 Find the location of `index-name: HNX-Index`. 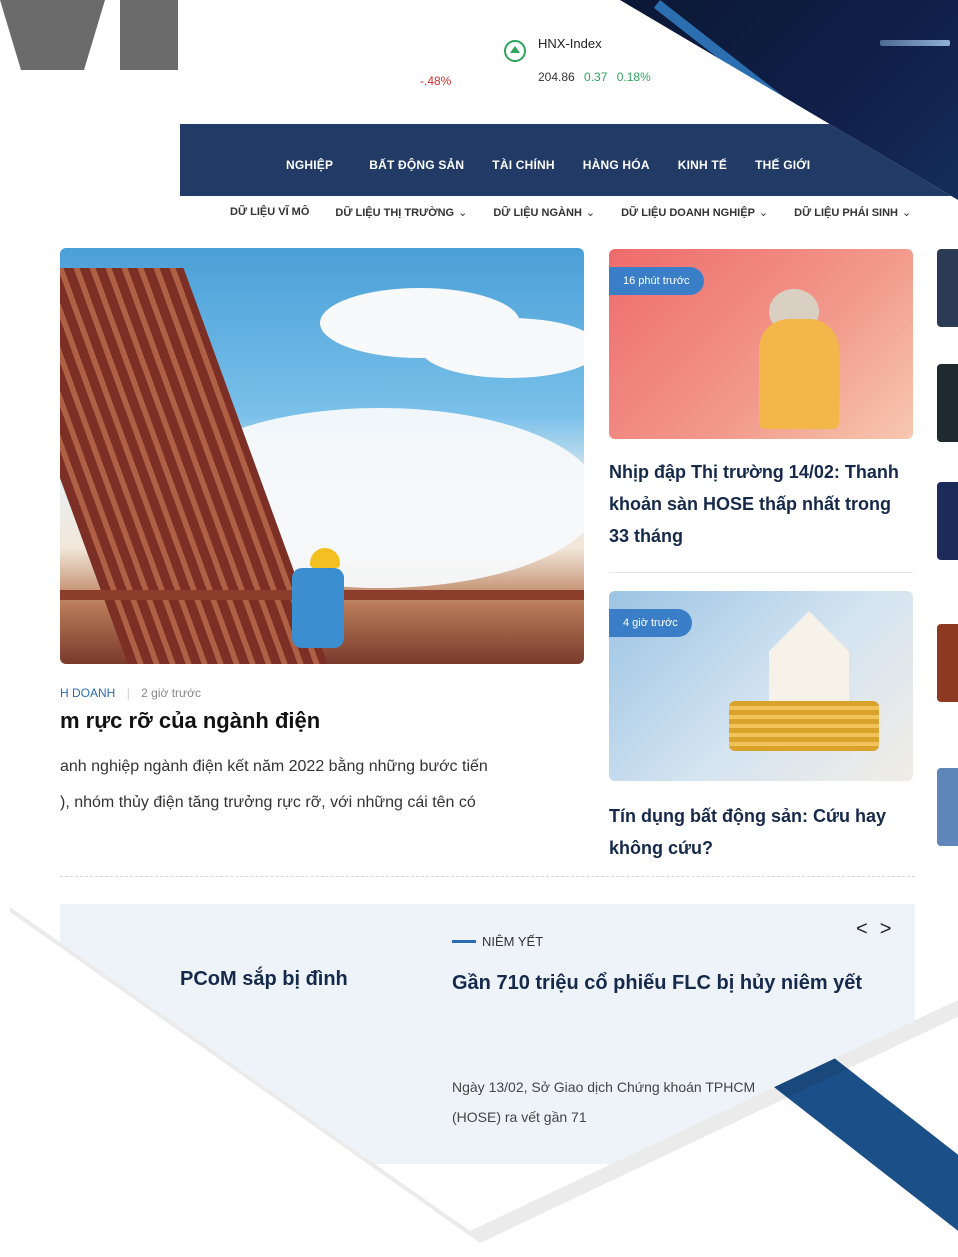

index-name: HNX-Index is located at coordinates (570, 43).